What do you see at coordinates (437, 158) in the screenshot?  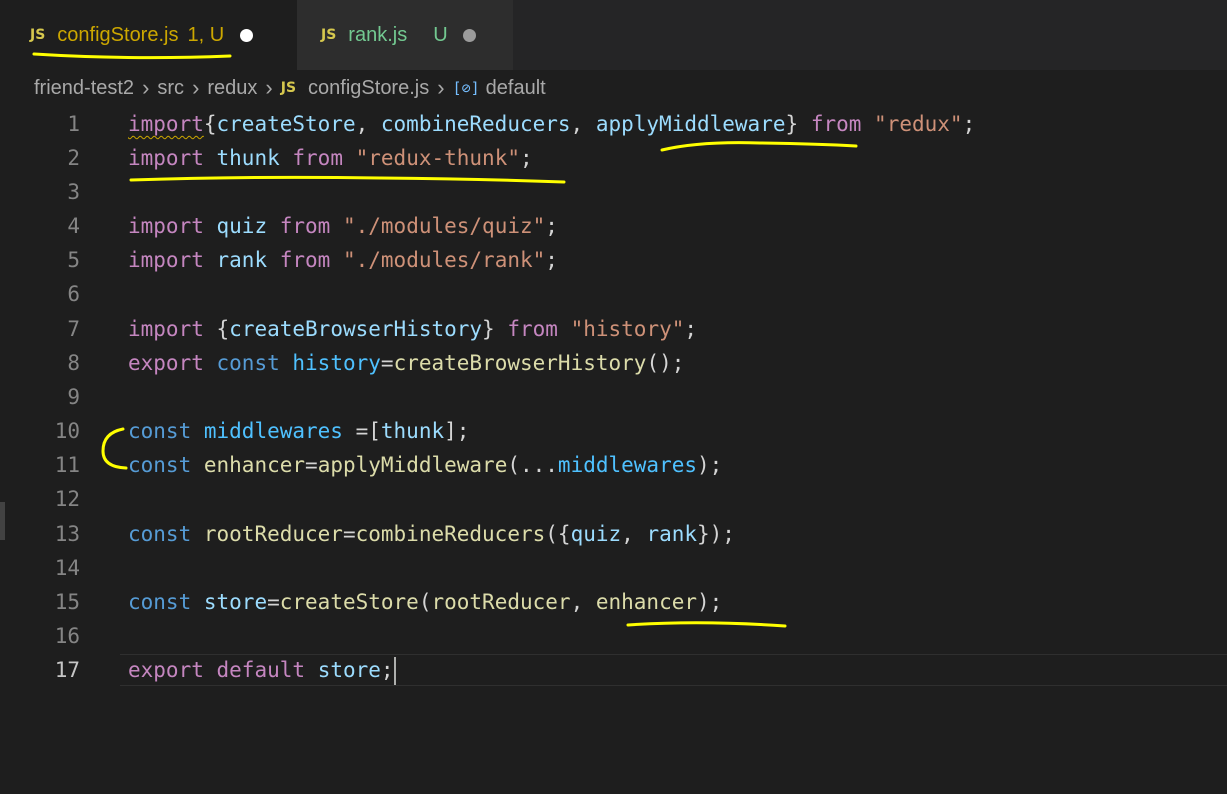 I see `string-literal: "redux-thunk"` at bounding box center [437, 158].